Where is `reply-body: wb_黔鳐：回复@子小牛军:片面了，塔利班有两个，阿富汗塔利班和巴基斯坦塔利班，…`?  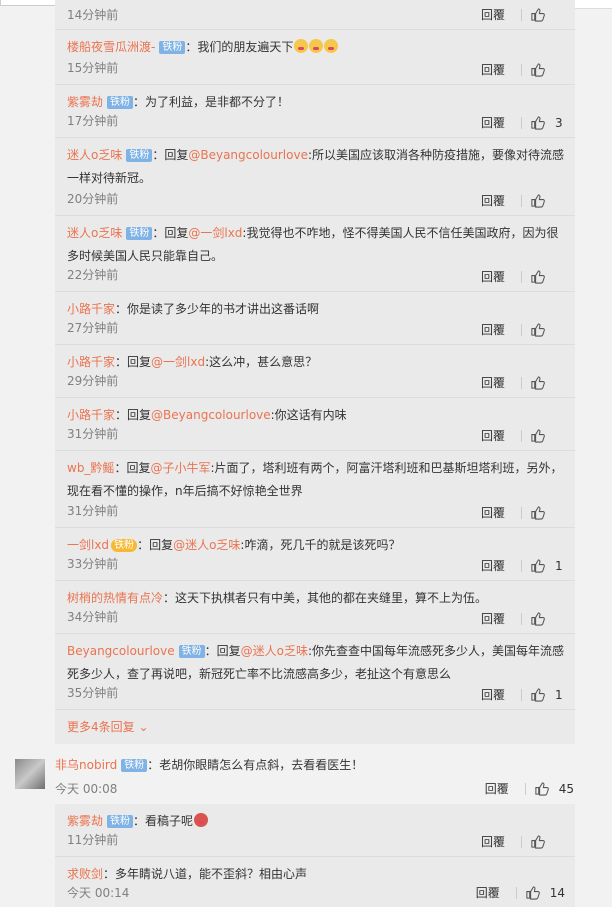 reply-body: wb_黔鳐：回复@子小牛军:片面了，塔利班有两个，阿富汗塔利班和巴基斯坦塔利班，… is located at coordinates (316, 480).